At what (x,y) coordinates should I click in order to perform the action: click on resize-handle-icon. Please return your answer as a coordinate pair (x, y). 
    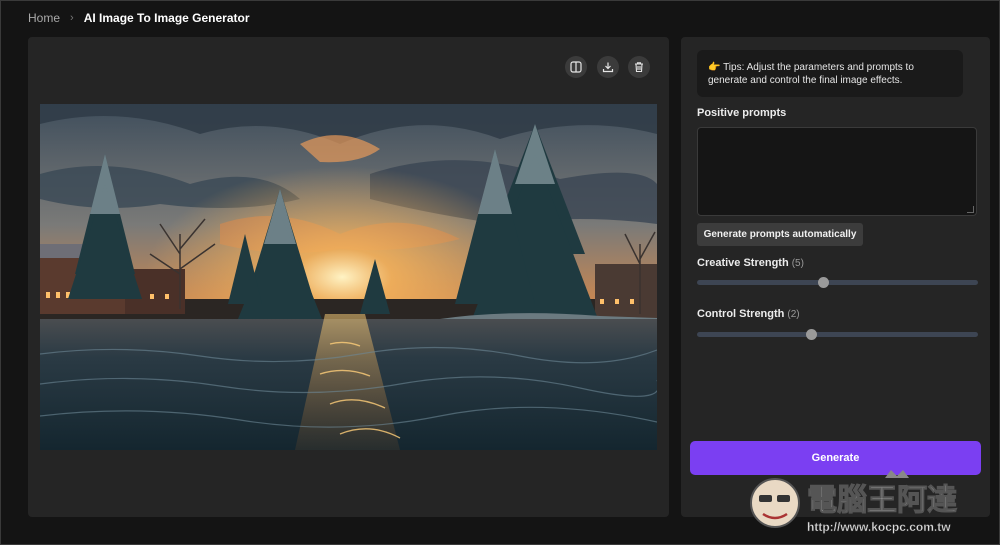
    Looking at the image, I should click on (970, 209).